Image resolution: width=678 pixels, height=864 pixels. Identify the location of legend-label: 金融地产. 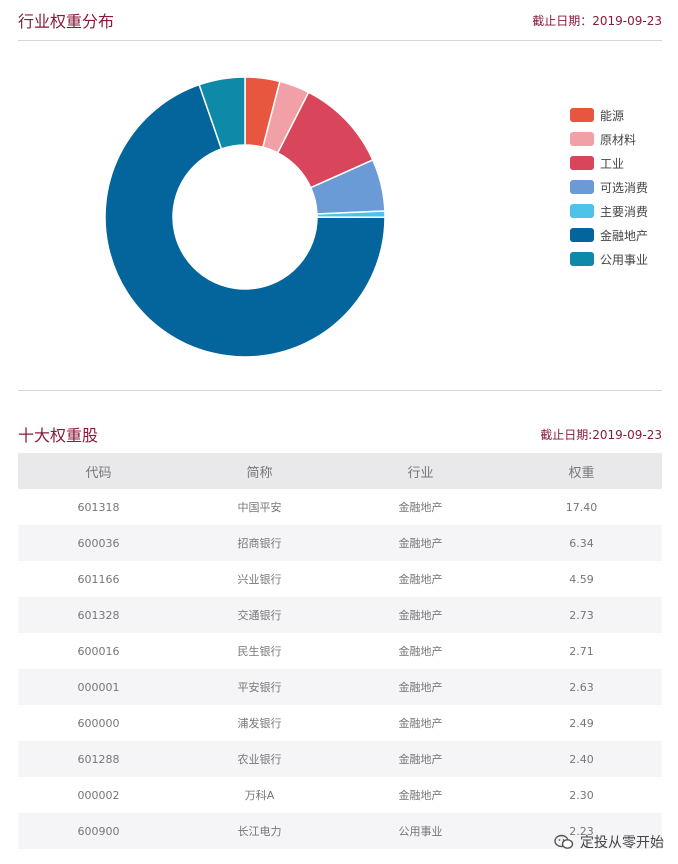
(624, 235).